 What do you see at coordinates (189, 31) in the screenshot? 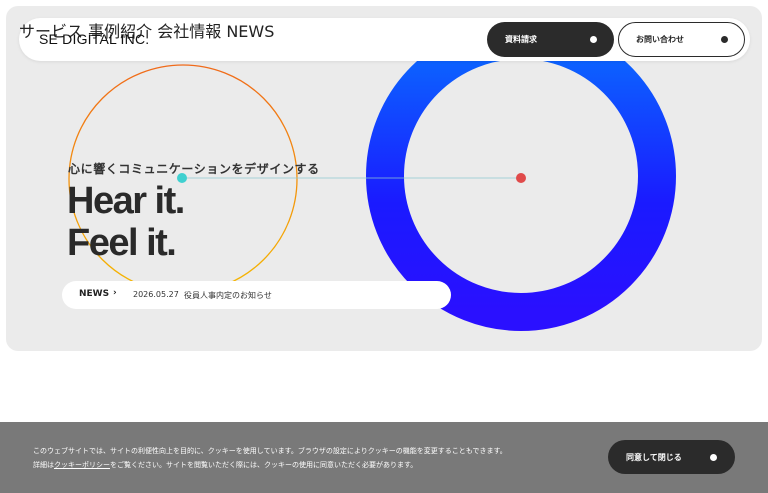
I see `nav-item-company: 会社情報` at bounding box center [189, 31].